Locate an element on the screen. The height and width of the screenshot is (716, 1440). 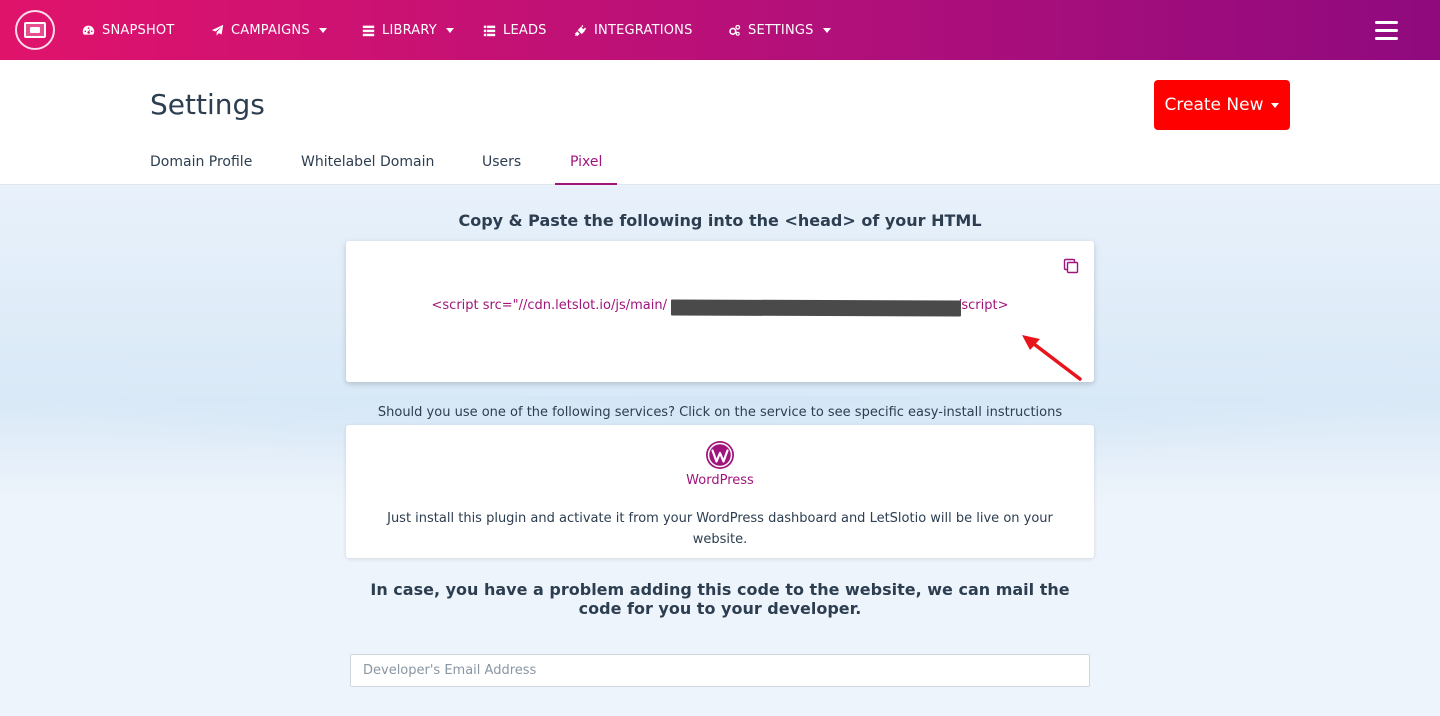
app-logo is located at coordinates (35, 30).